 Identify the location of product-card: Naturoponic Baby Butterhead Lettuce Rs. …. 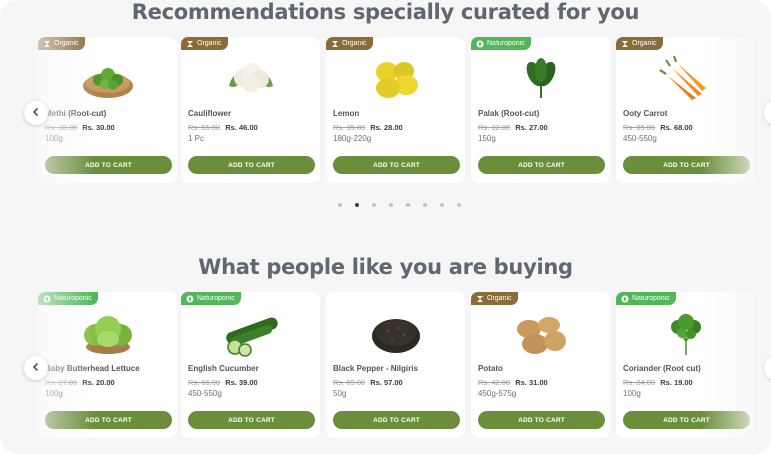
(107, 365).